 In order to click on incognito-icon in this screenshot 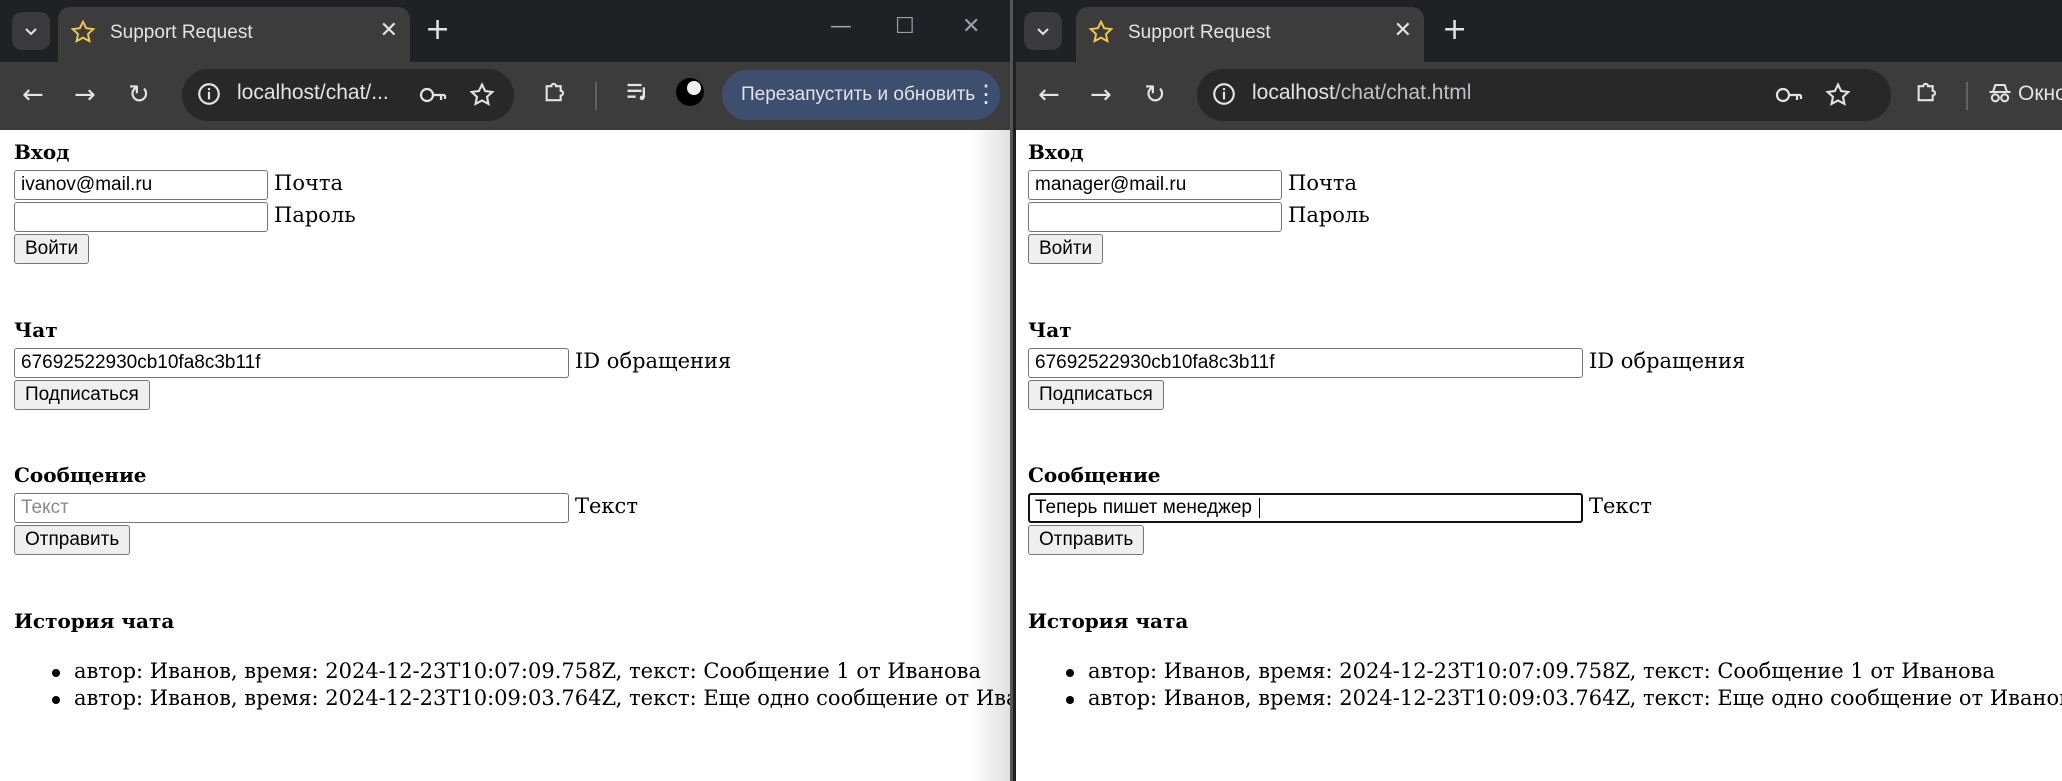, I will do `click(2000, 93)`.